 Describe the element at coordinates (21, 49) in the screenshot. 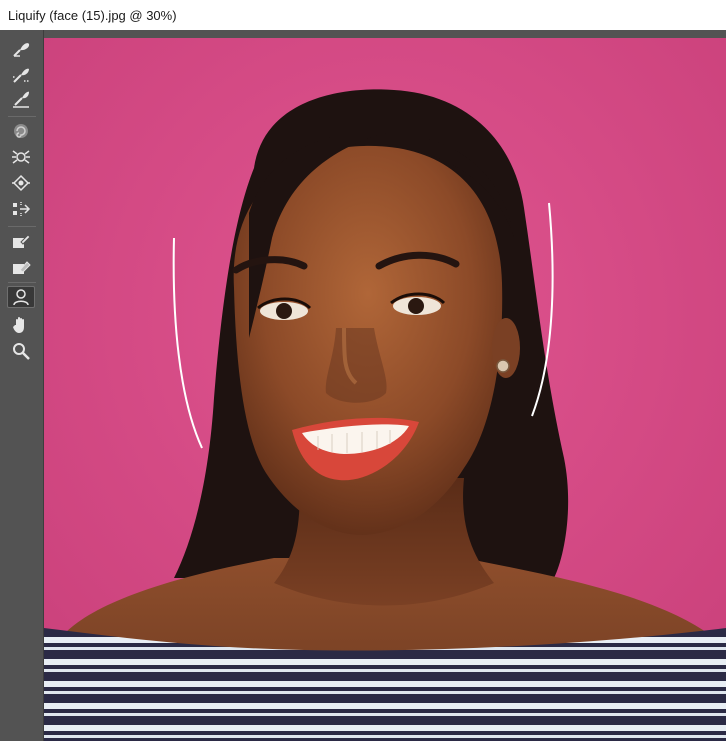

I see `forward-warp-tool-icon` at that location.